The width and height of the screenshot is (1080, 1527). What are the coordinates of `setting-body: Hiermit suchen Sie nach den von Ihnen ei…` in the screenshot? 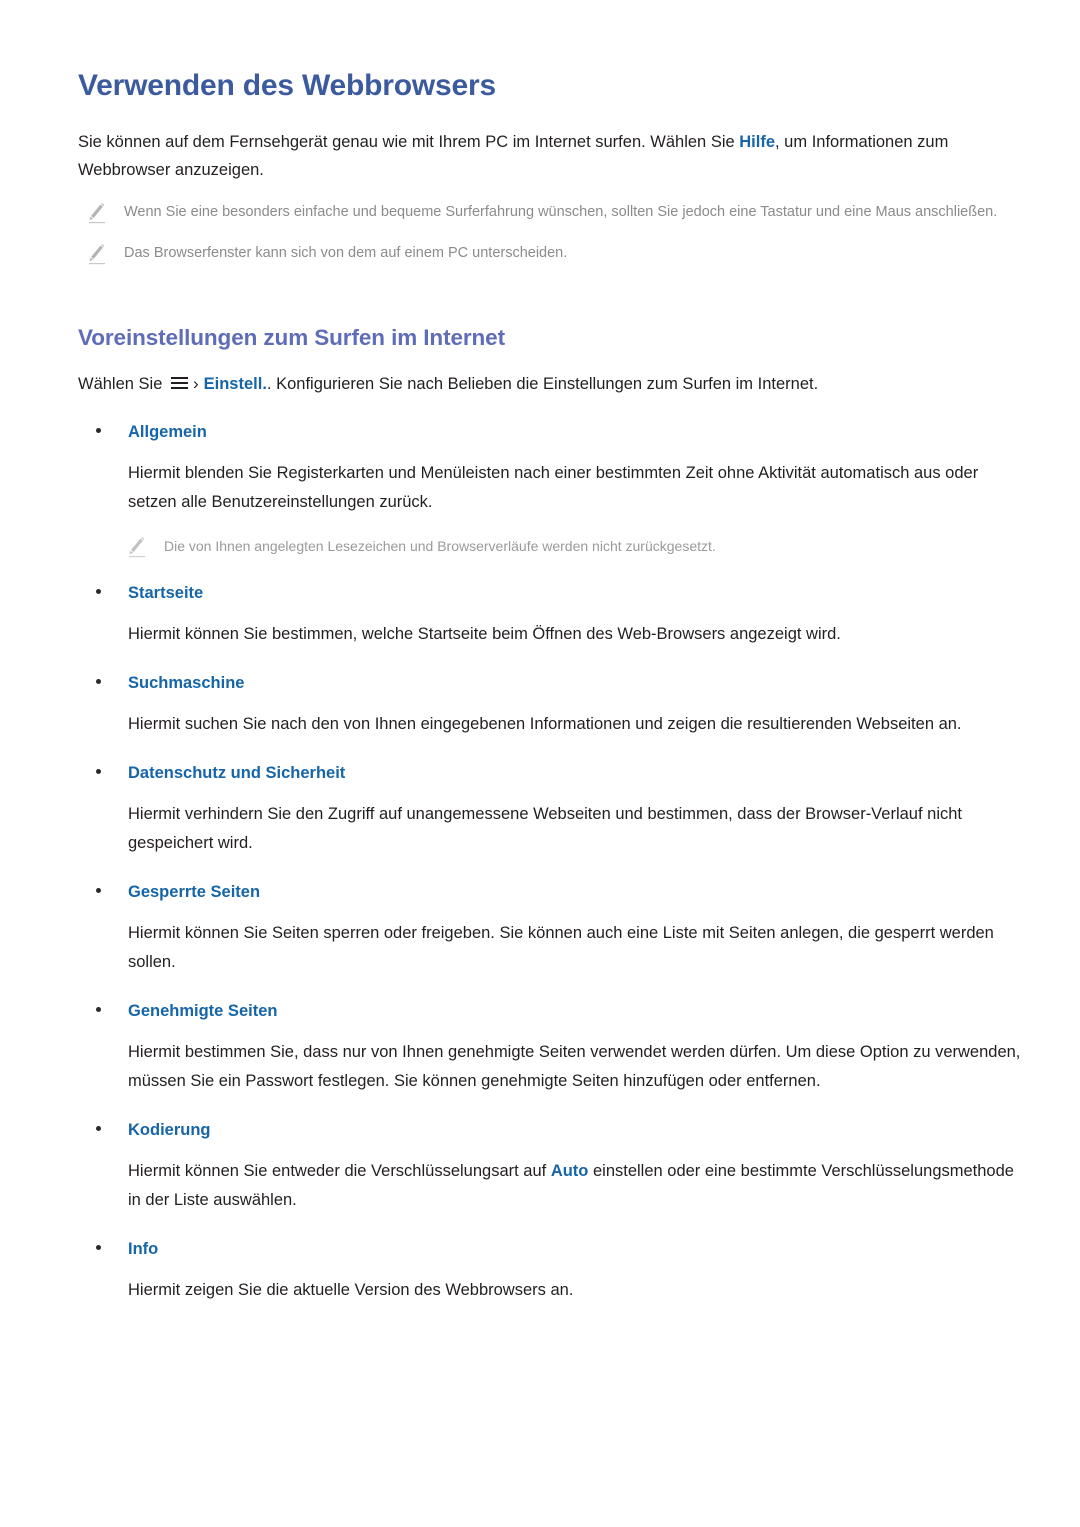 It's located at (545, 724).